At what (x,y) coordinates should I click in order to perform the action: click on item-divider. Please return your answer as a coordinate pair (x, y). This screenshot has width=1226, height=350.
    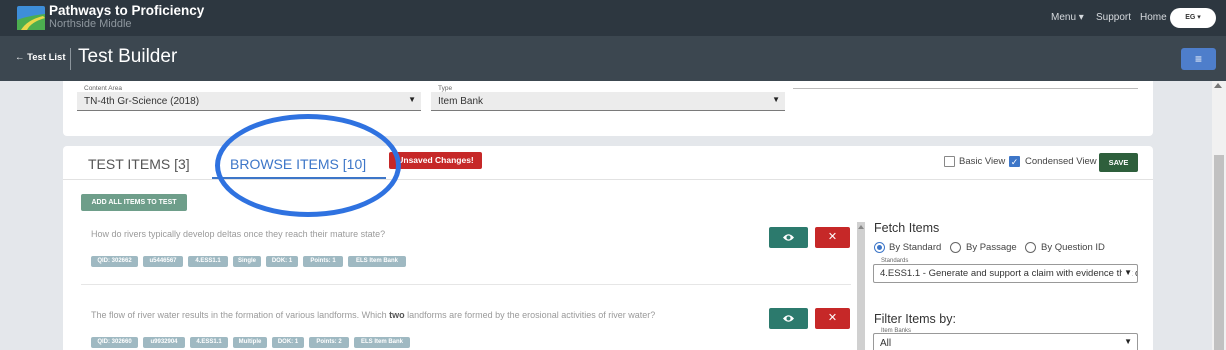
    Looking at the image, I should click on (466, 284).